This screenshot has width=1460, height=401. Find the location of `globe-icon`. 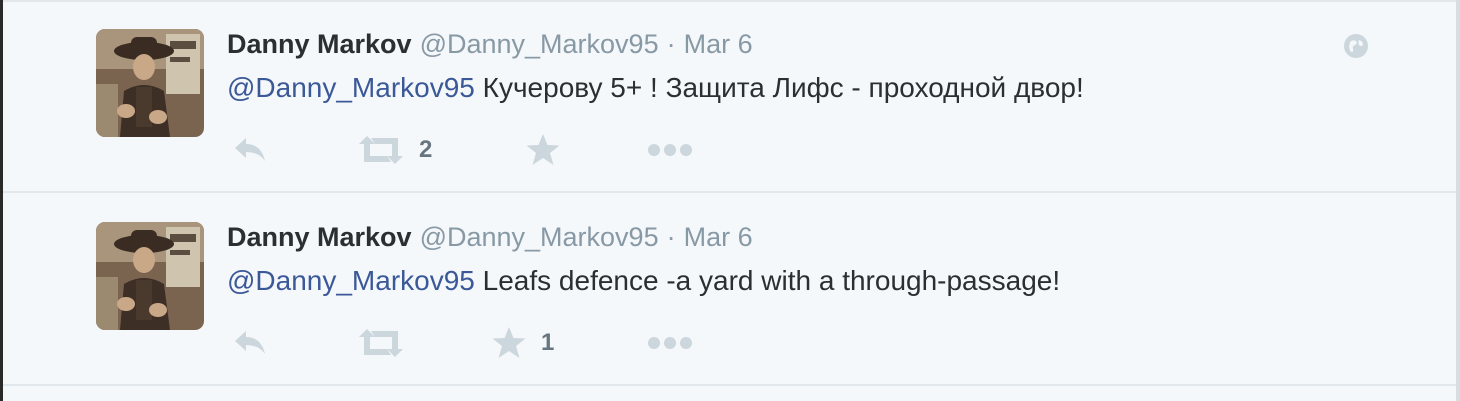

globe-icon is located at coordinates (1356, 46).